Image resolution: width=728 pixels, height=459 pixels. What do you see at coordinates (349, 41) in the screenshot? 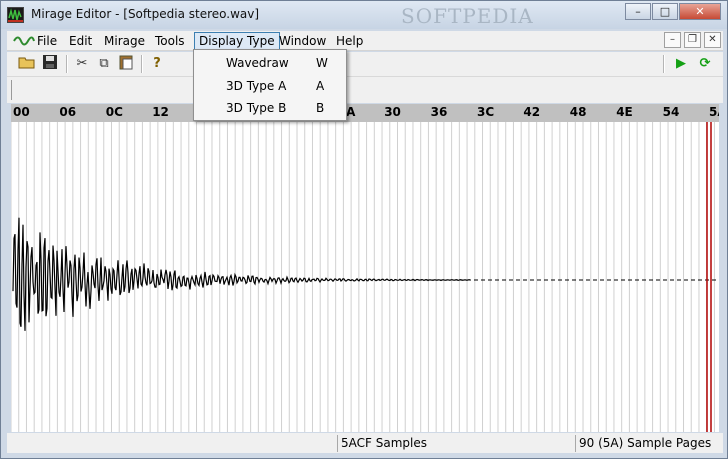
I see `menu-help: Help` at bounding box center [349, 41].